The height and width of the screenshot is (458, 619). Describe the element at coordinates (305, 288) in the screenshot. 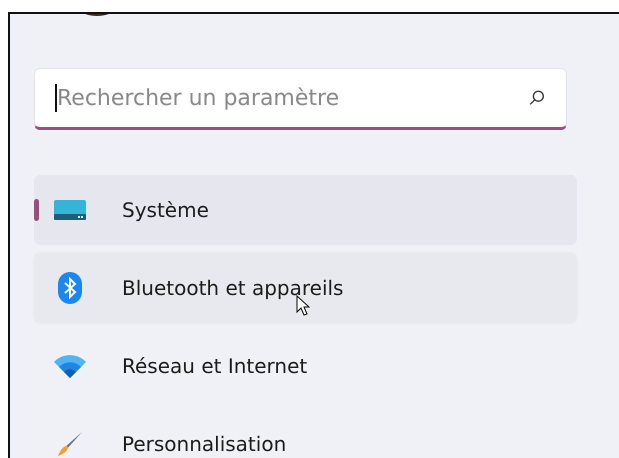

I see `nav-item: Bluetooth et appareils` at that location.